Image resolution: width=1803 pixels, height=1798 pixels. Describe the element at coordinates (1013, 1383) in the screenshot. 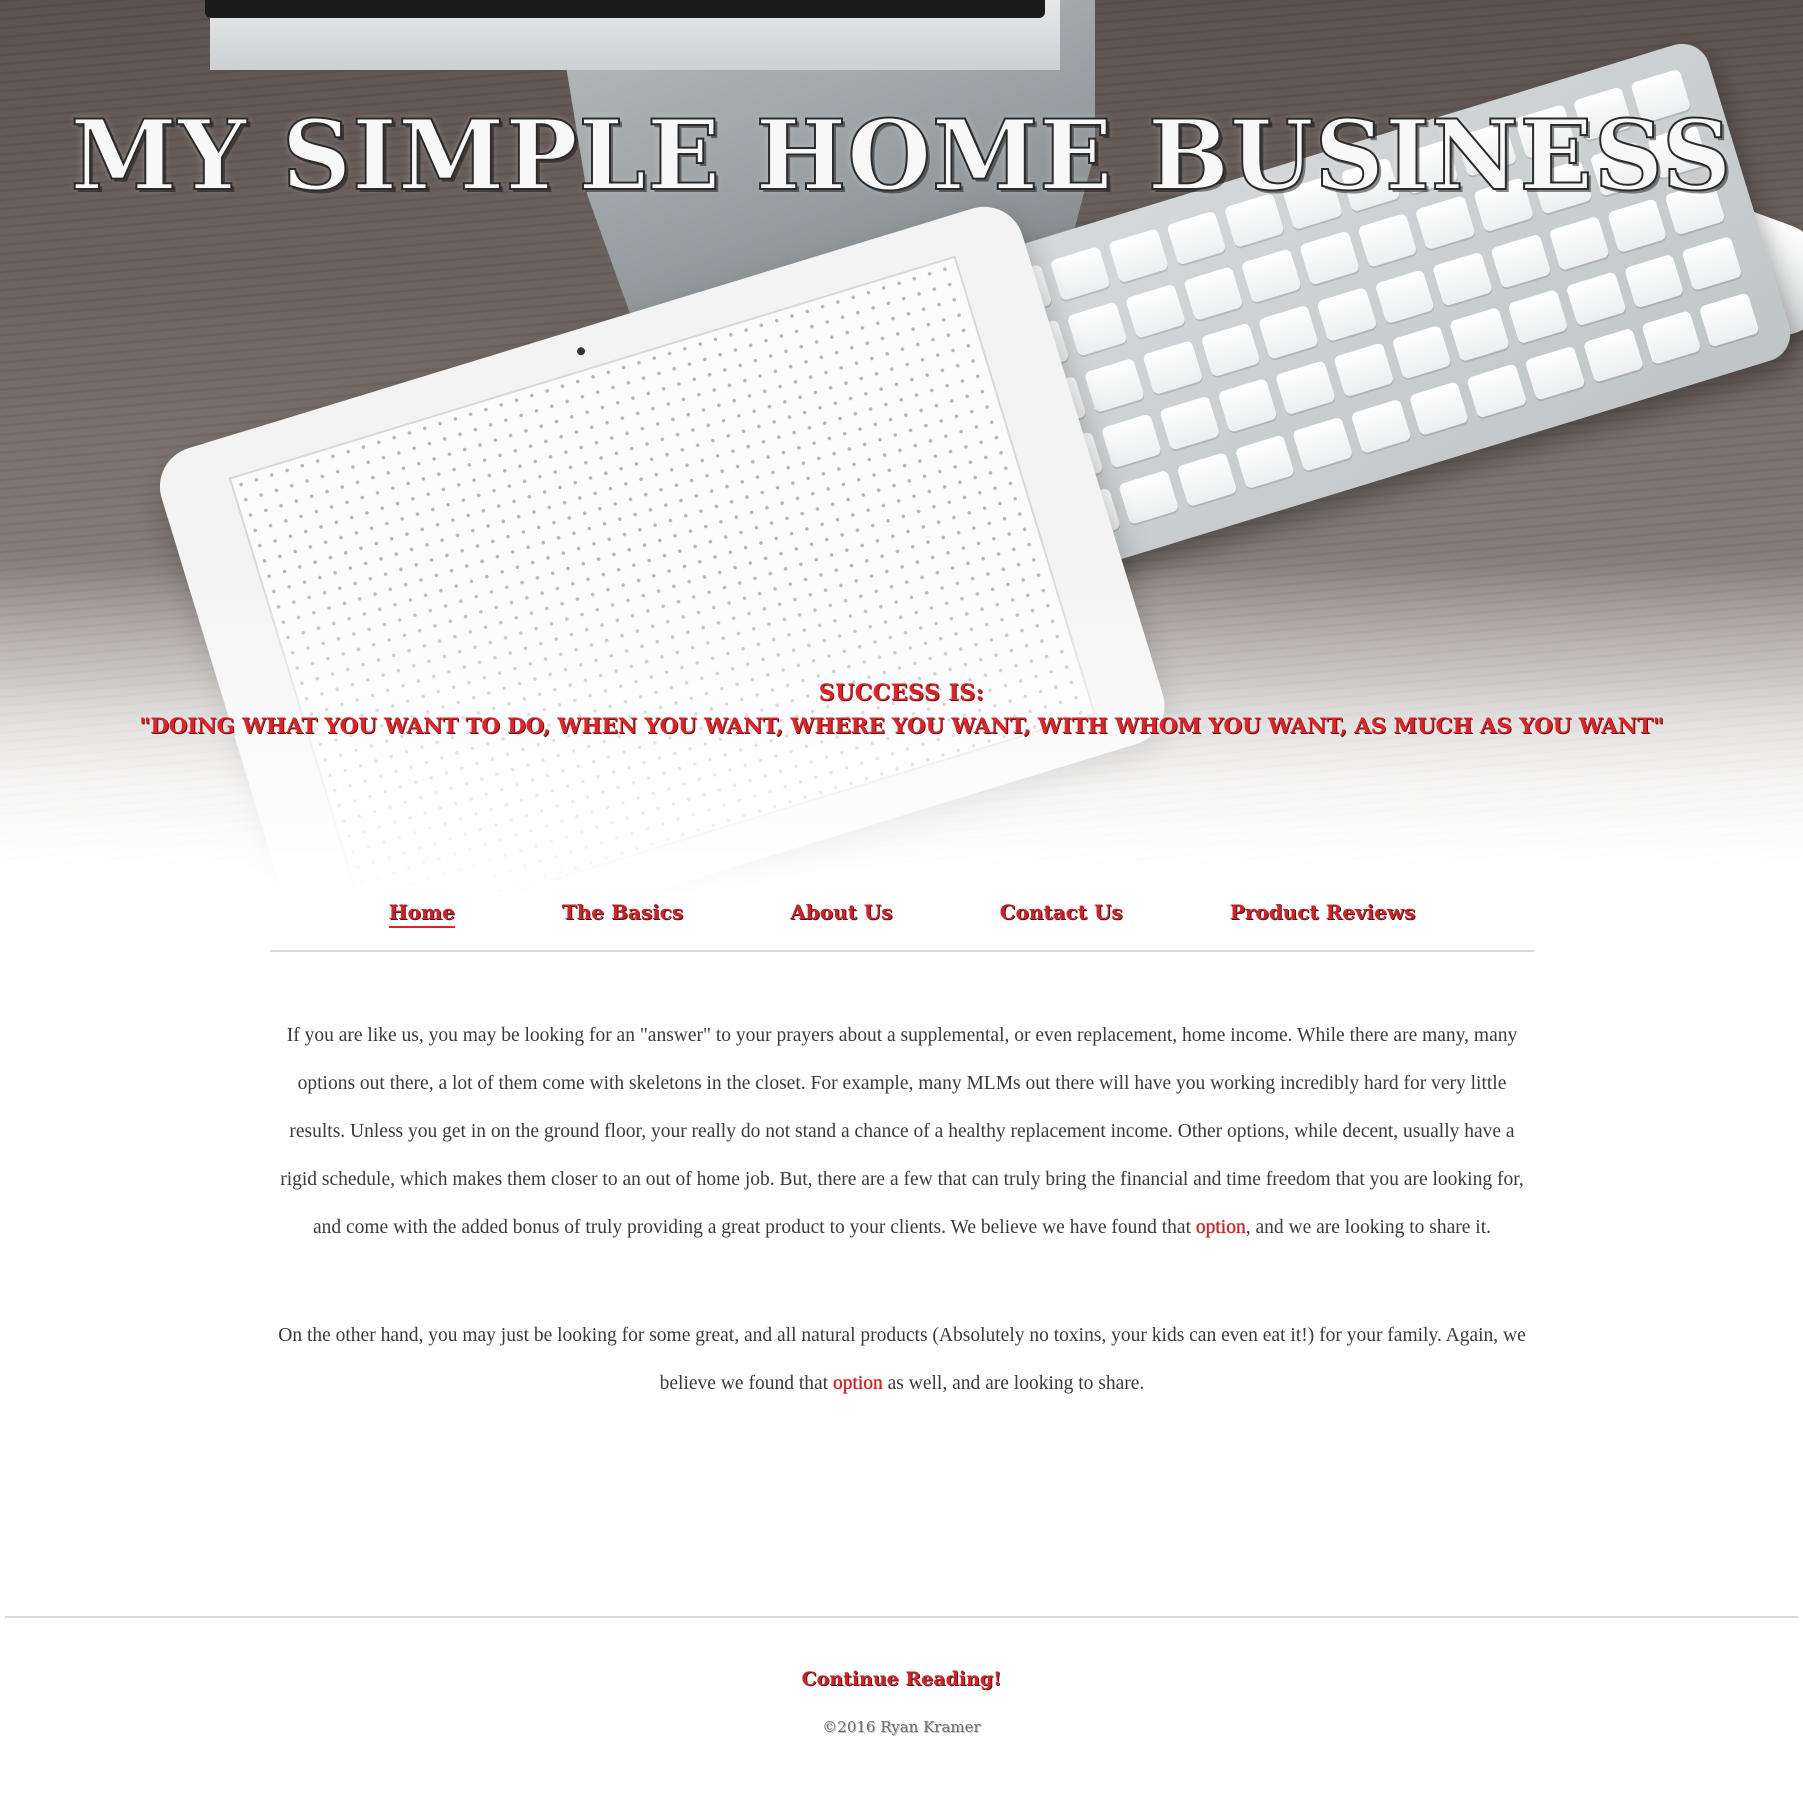

I see `products-paragraph-text-end: as well, and are looking to share.` at that location.